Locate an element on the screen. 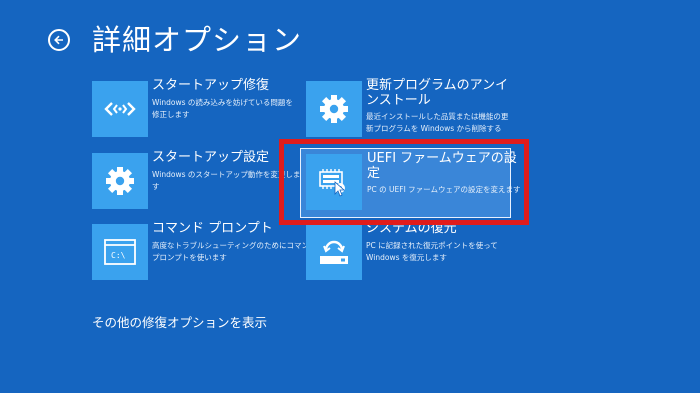 This screenshot has width=700, height=393. option-description-line: Windows のスタートアップ動作を変更しま is located at coordinates (226, 174).